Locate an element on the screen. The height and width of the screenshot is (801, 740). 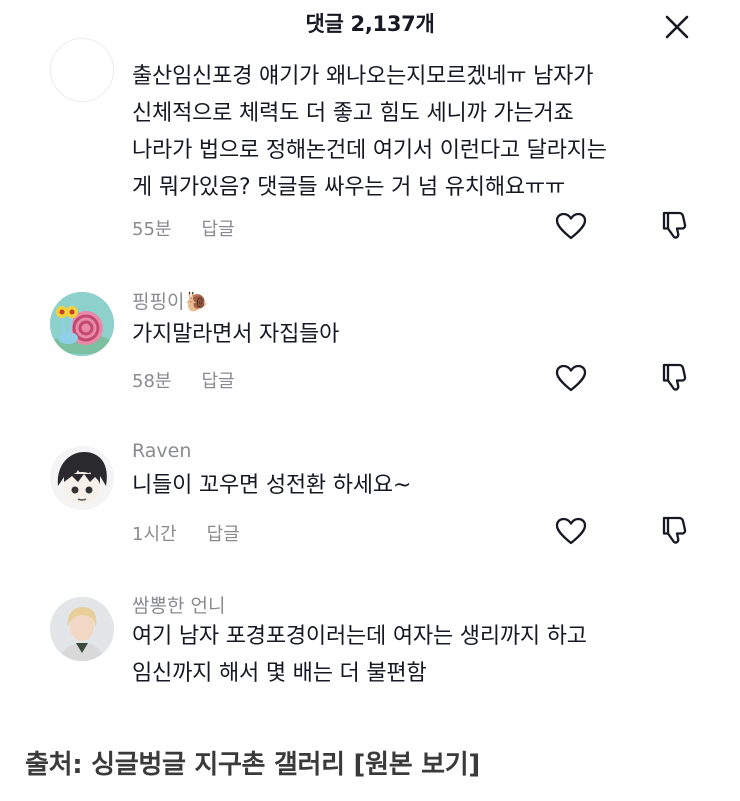
comment-time: 1시간 is located at coordinates (154, 534).